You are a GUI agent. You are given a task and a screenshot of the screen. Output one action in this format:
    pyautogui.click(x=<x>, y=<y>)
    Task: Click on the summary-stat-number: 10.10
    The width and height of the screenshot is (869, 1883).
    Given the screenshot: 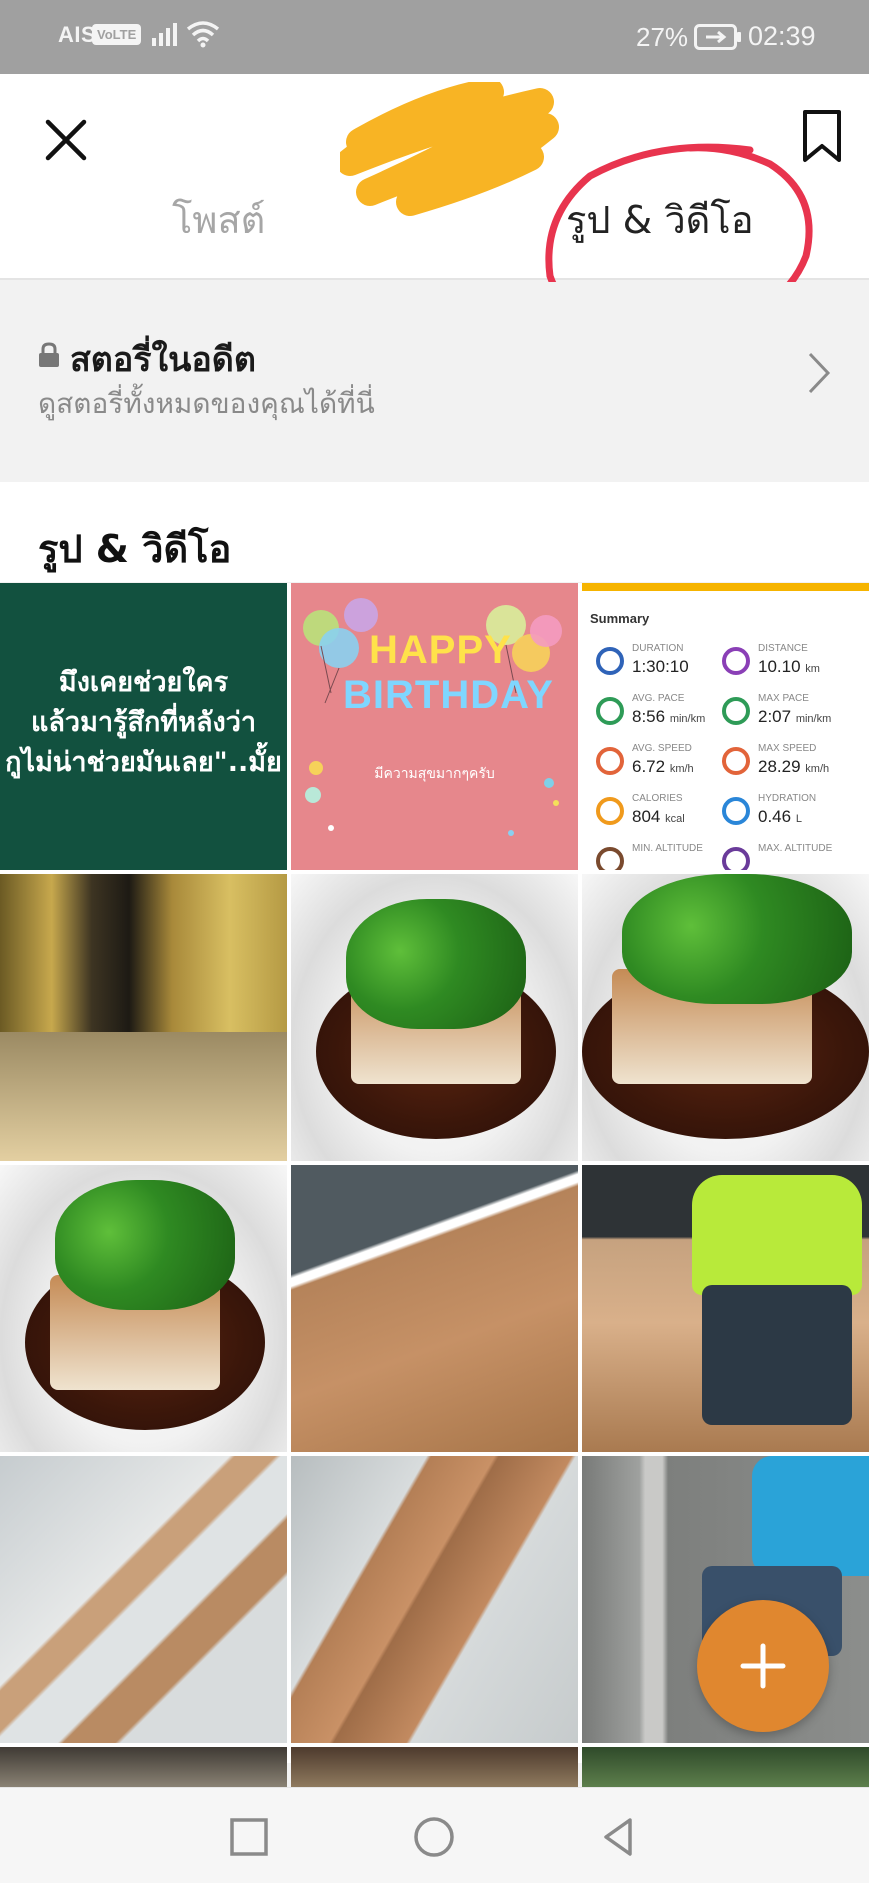 What is the action you would take?
    pyautogui.click(x=779, y=666)
    